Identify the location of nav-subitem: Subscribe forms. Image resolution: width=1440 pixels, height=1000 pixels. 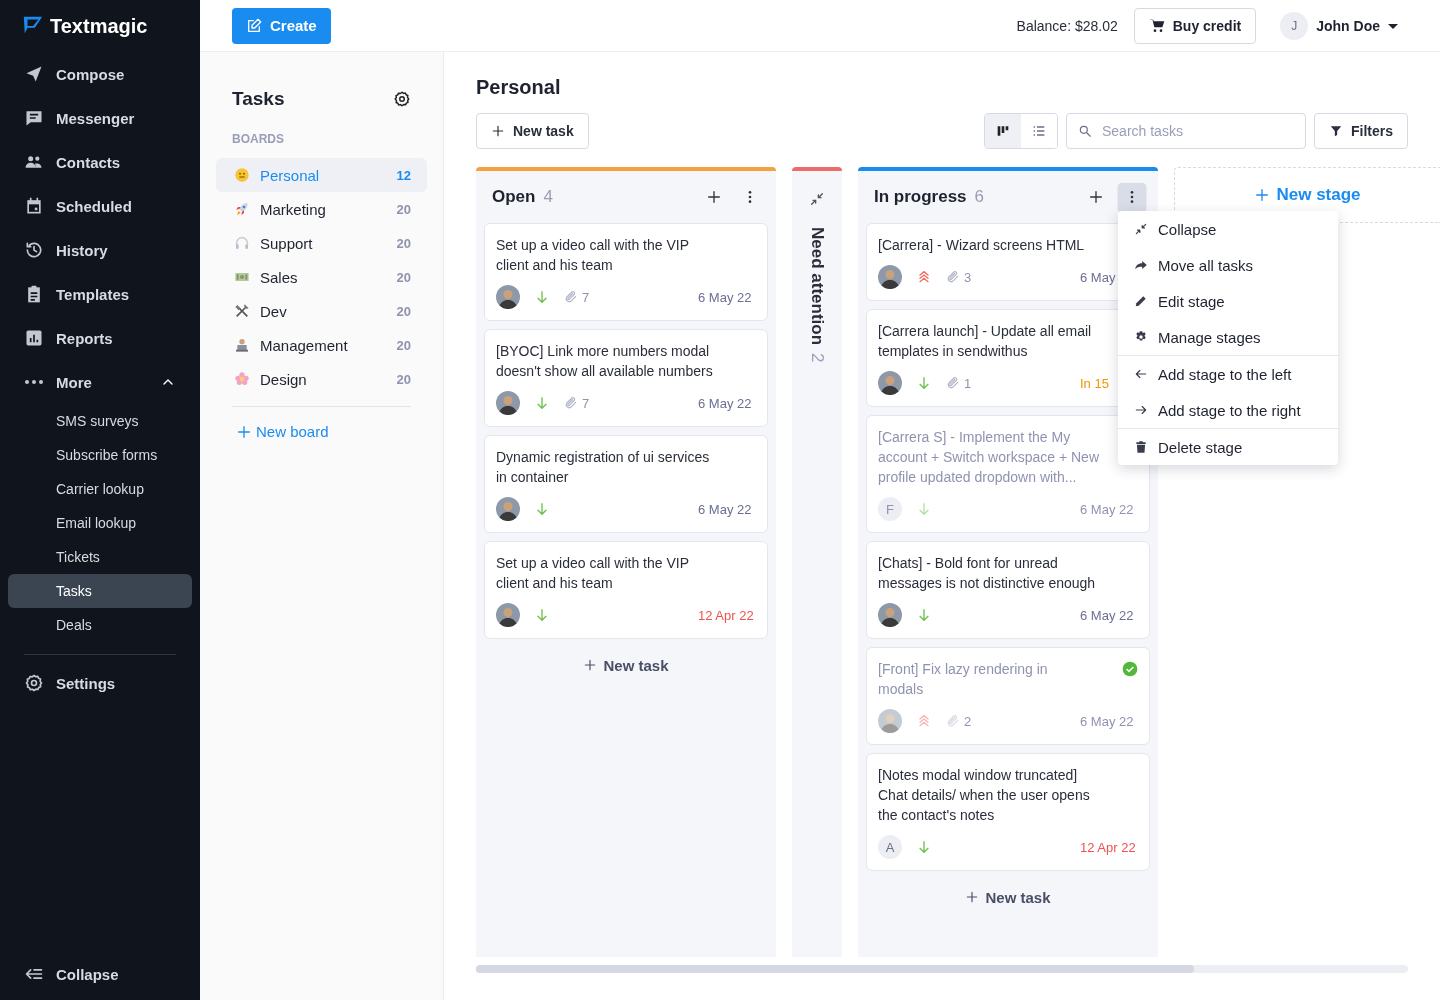
(100, 455).